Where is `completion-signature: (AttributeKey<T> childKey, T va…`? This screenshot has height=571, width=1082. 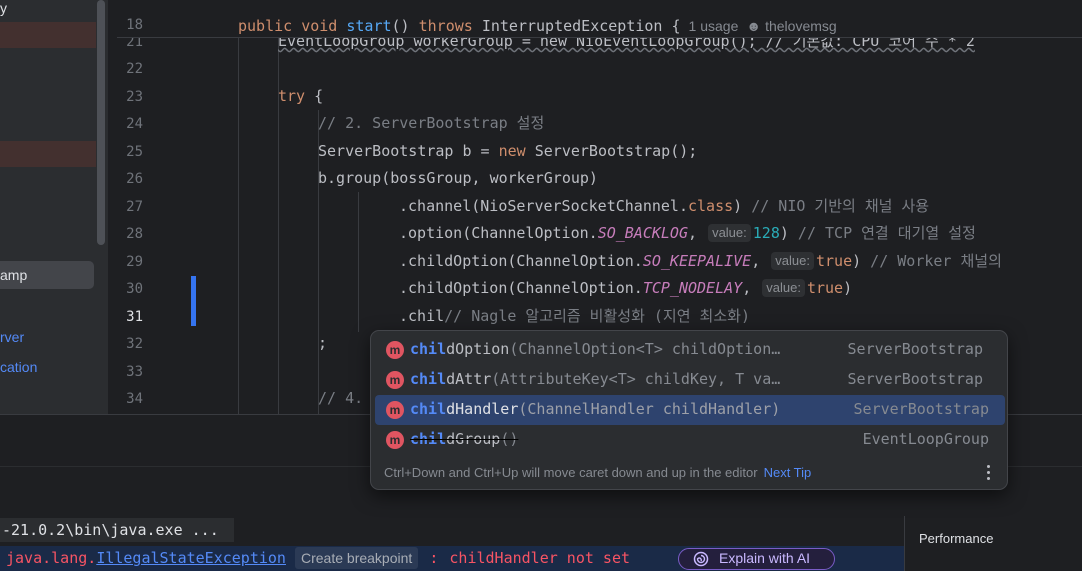 completion-signature: (AttributeKey<T> childKey, T va… is located at coordinates (636, 379).